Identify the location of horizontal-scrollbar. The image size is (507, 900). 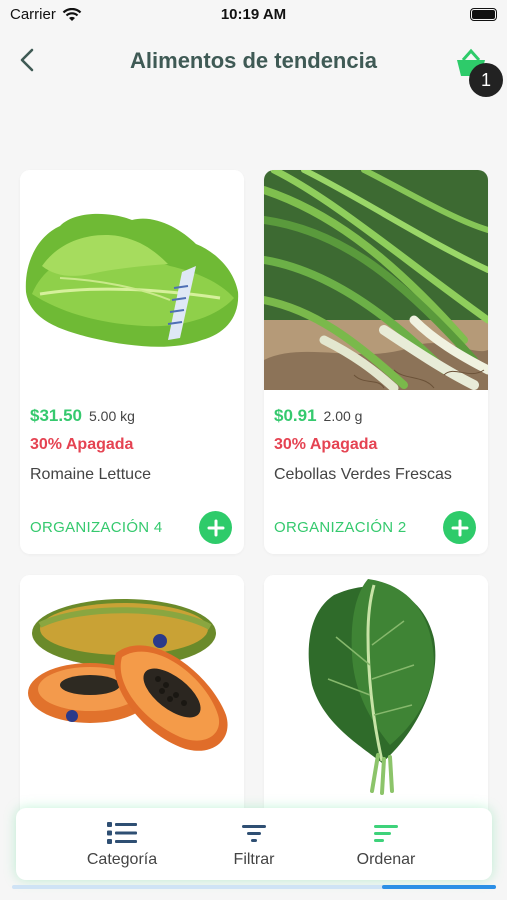
(254, 887).